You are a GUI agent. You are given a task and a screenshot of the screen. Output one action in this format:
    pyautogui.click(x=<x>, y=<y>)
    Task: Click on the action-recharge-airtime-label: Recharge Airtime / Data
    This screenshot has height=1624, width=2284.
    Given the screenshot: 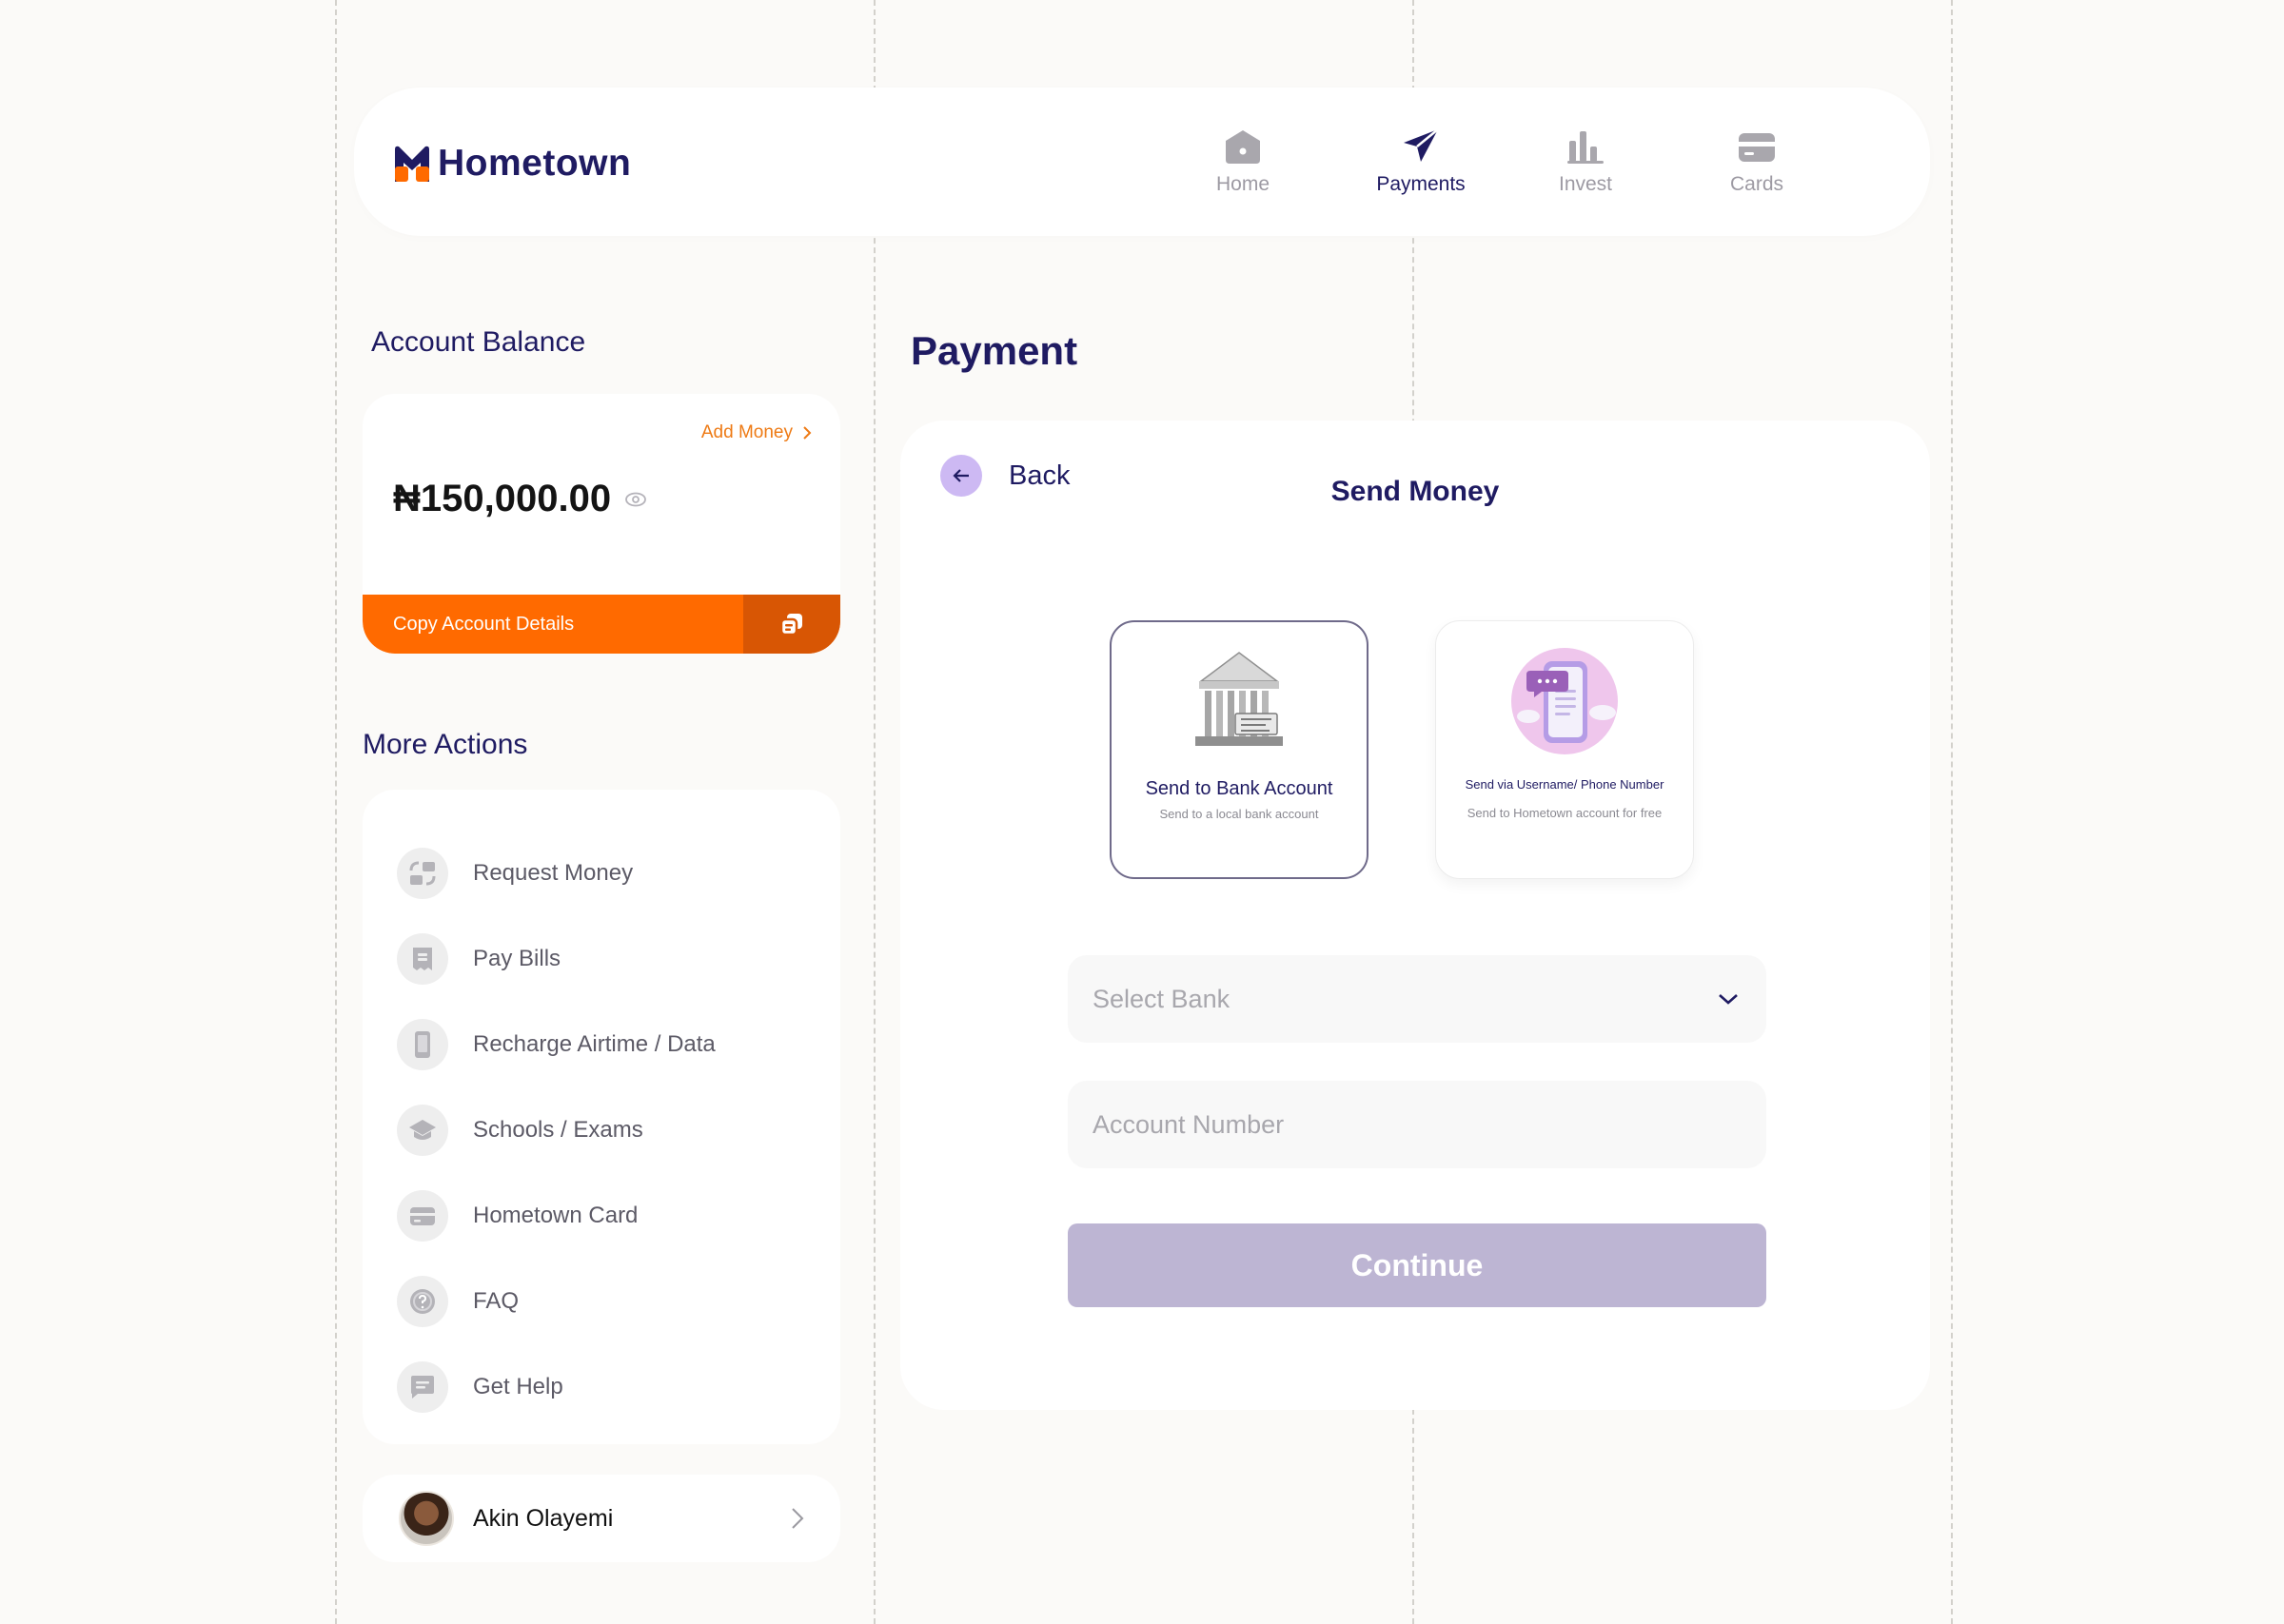 What is the action you would take?
    pyautogui.click(x=594, y=1044)
    